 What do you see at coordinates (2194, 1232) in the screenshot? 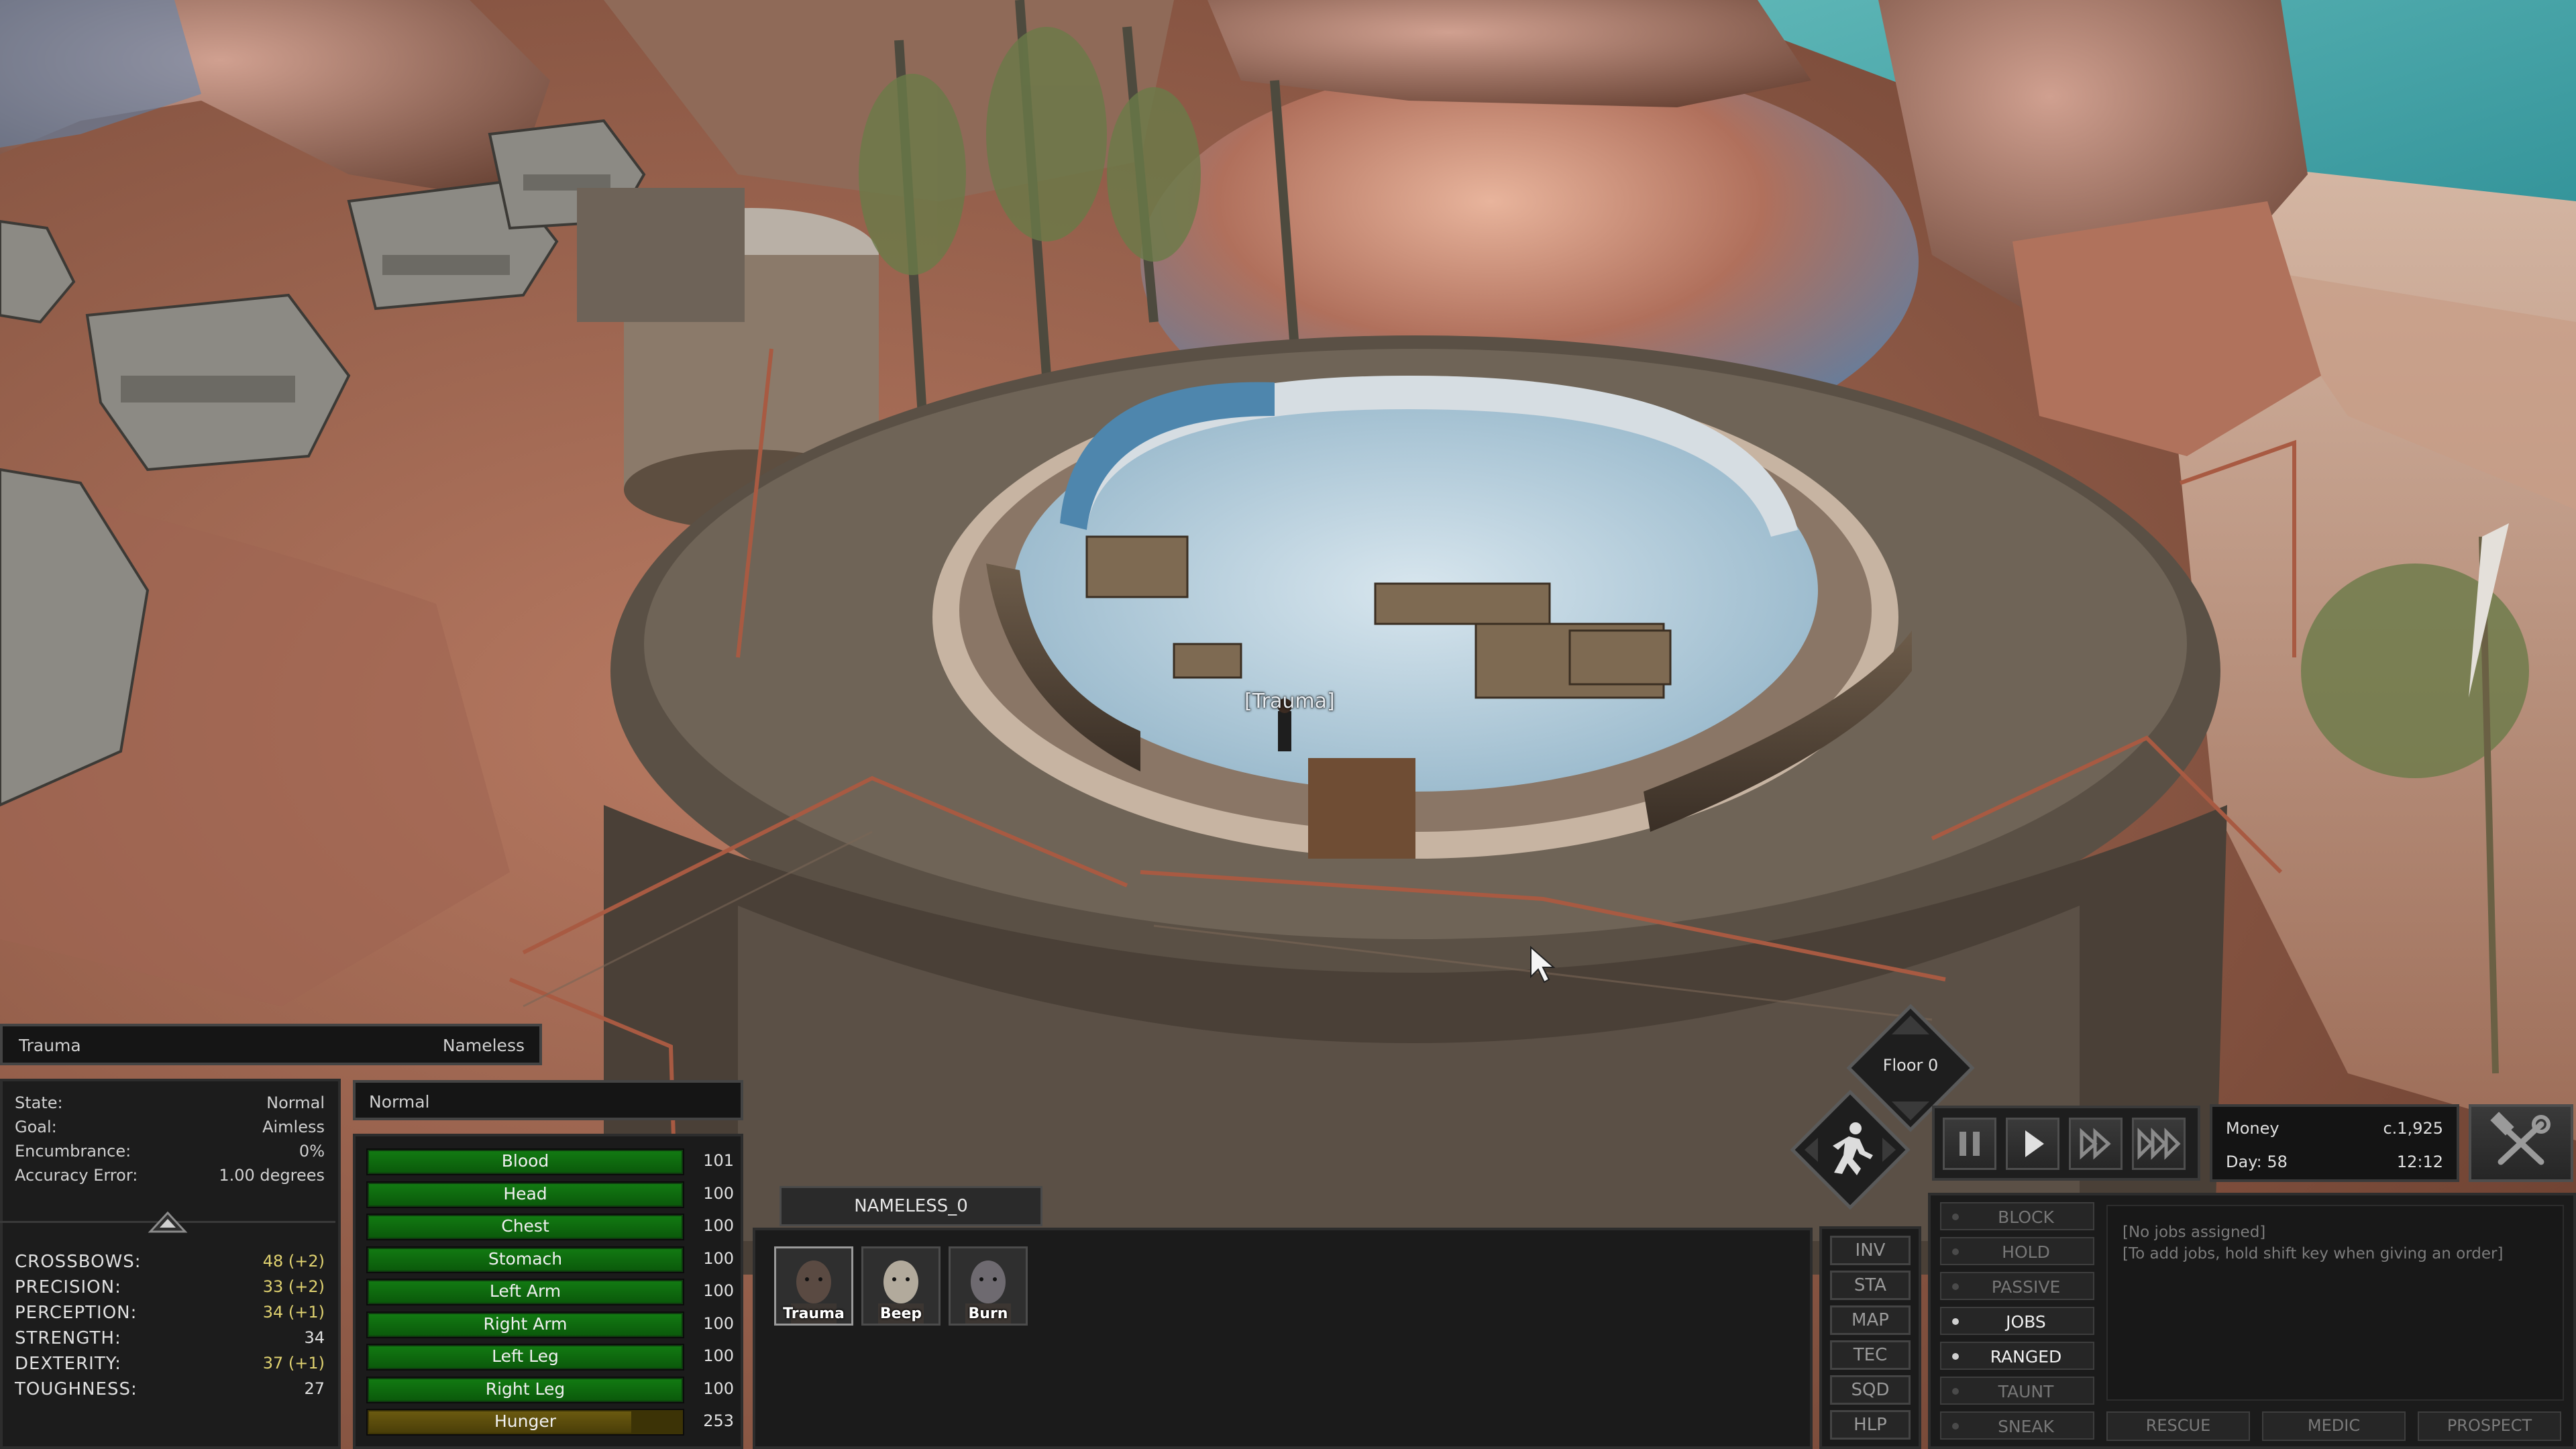
I see `jobs-empty-text: [No jobs assigned]` at bounding box center [2194, 1232].